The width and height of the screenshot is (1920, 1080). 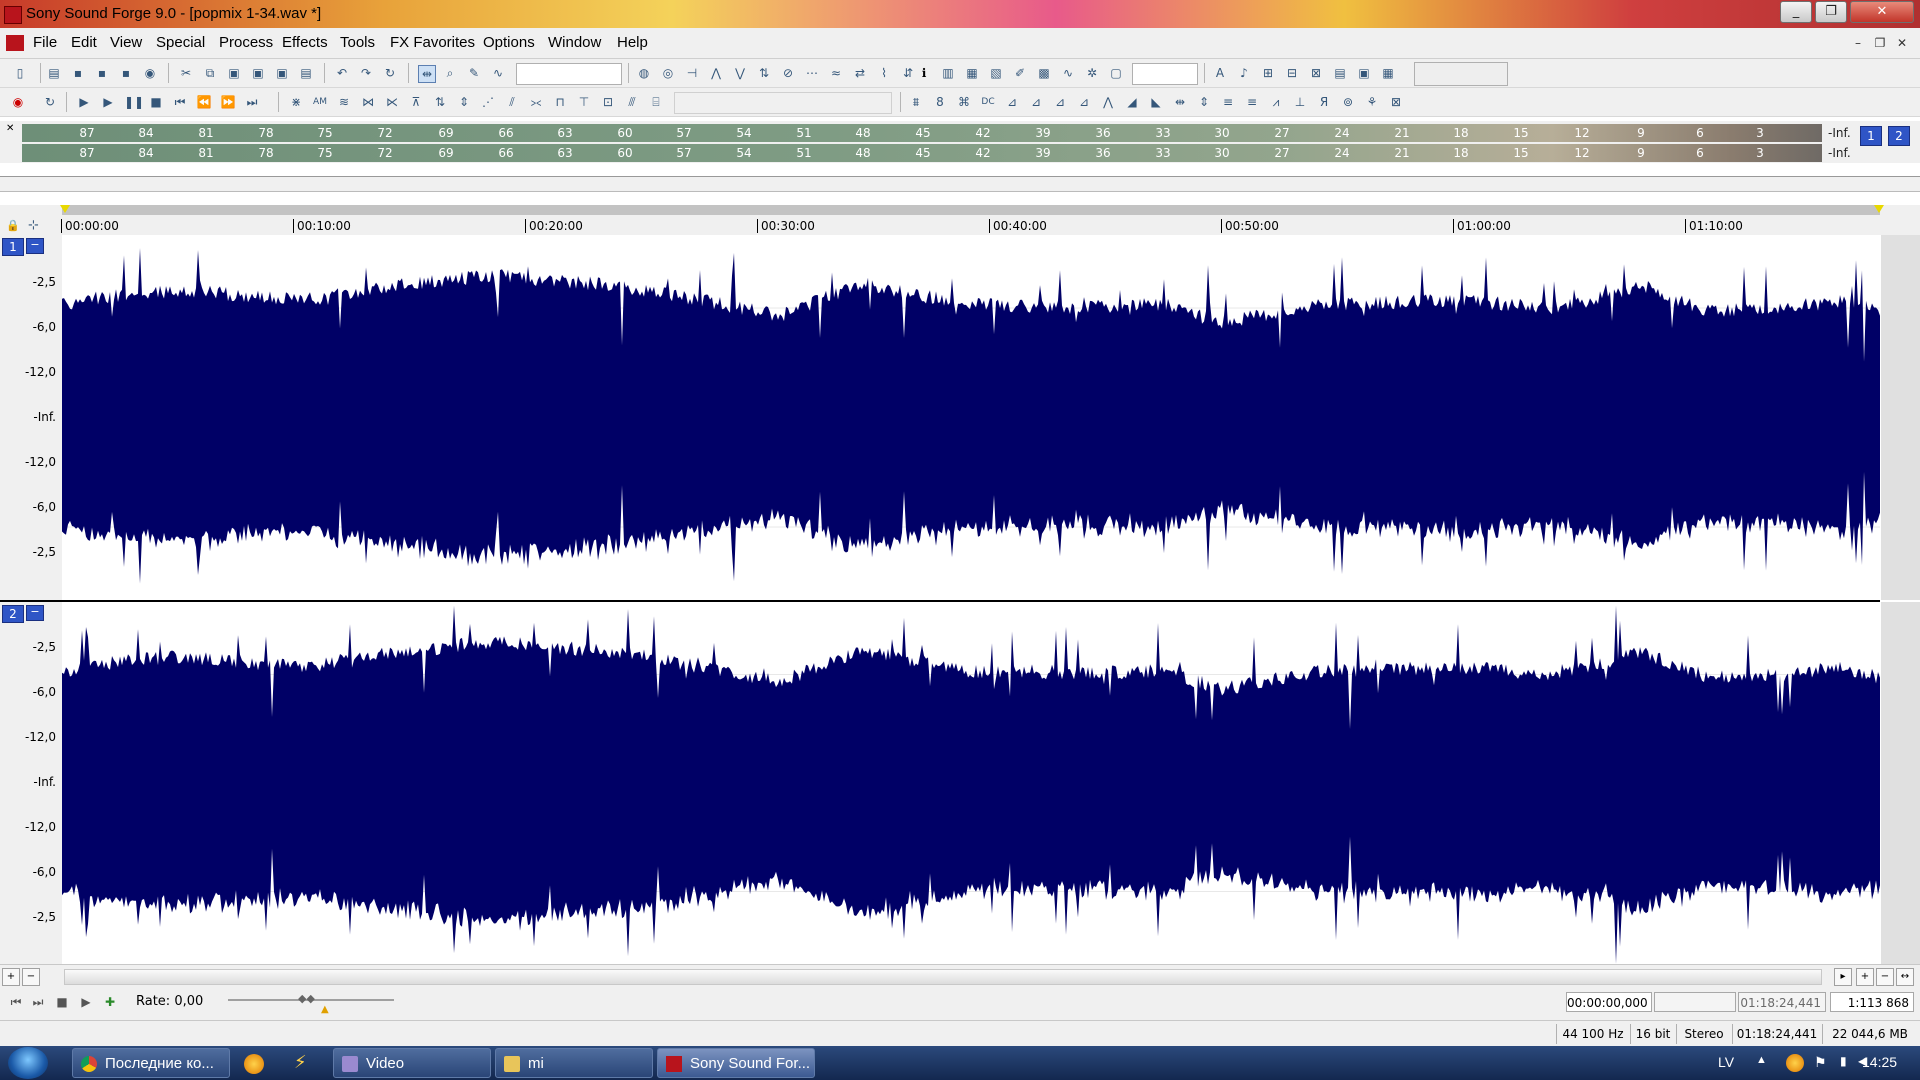 What do you see at coordinates (812, 73) in the screenshot?
I see `insert-silence-icon: ⋯` at bounding box center [812, 73].